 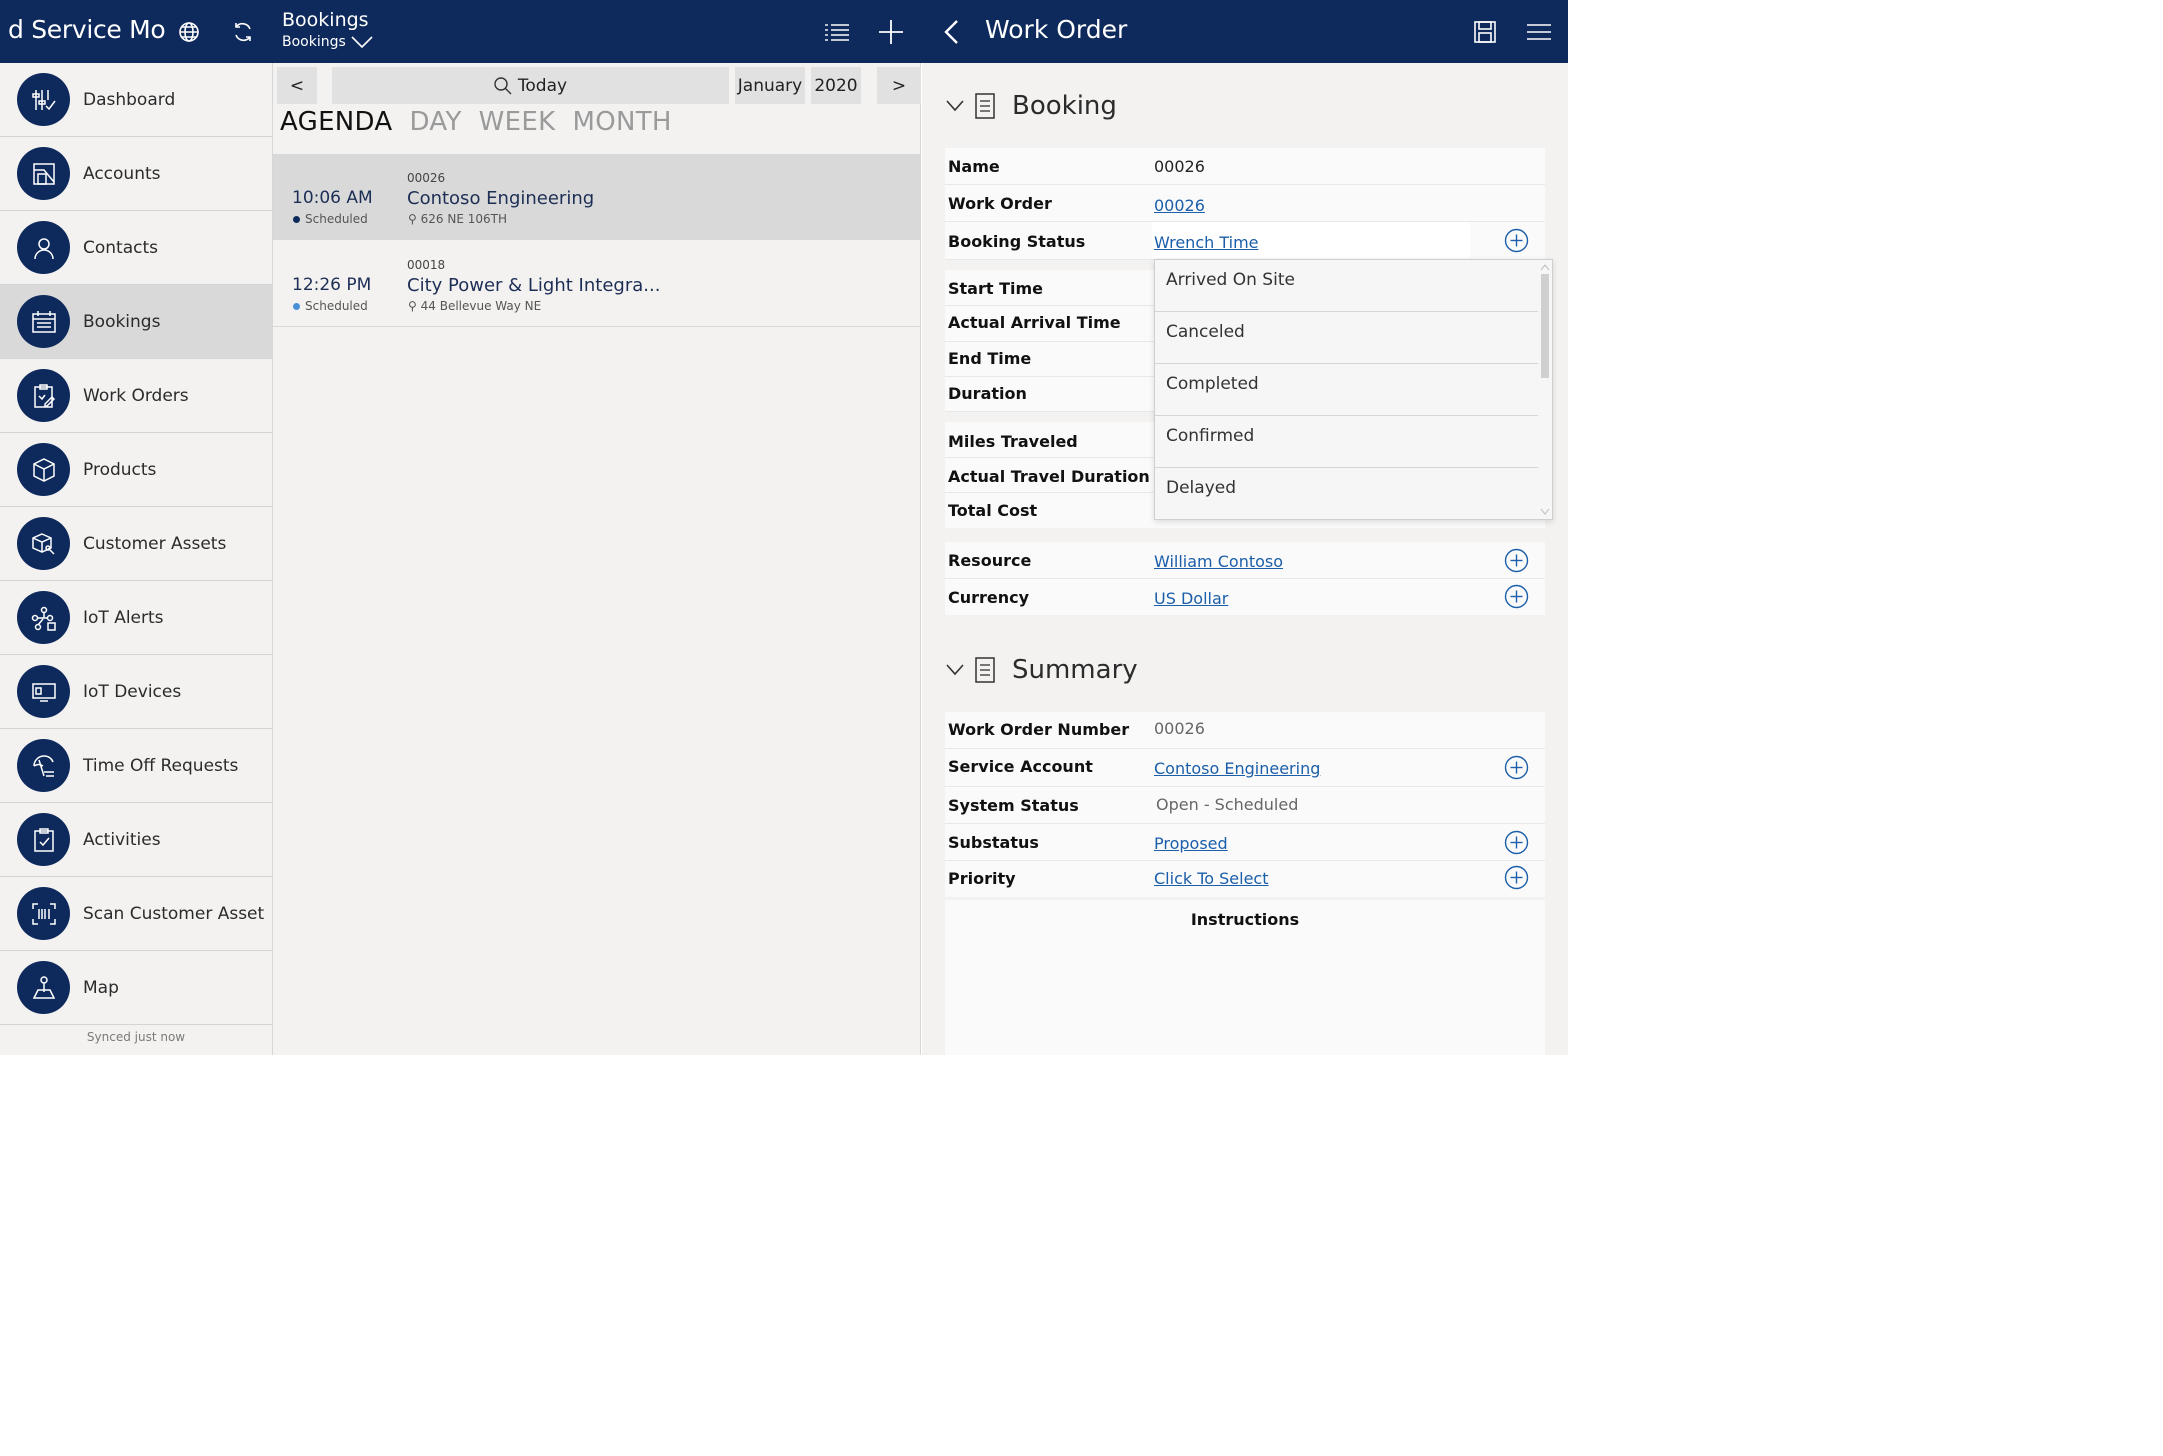 What do you see at coordinates (1031, 106) in the screenshot?
I see `booking-section-header: Booking` at bounding box center [1031, 106].